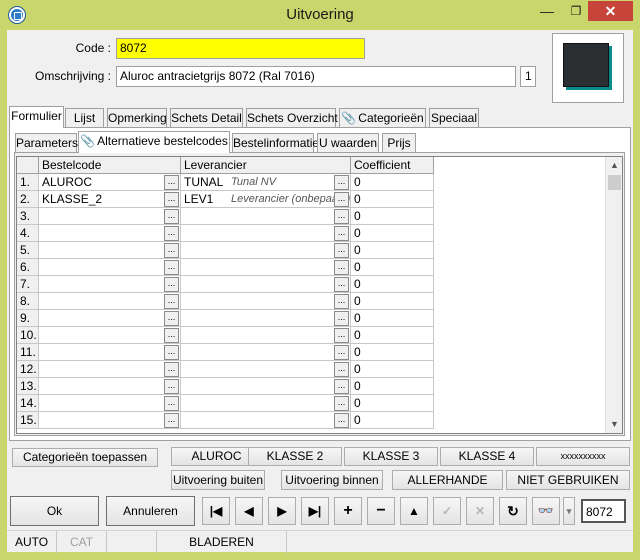  What do you see at coordinates (487, 456) in the screenshot?
I see `category-klasse4-button: KLASSE 4` at bounding box center [487, 456].